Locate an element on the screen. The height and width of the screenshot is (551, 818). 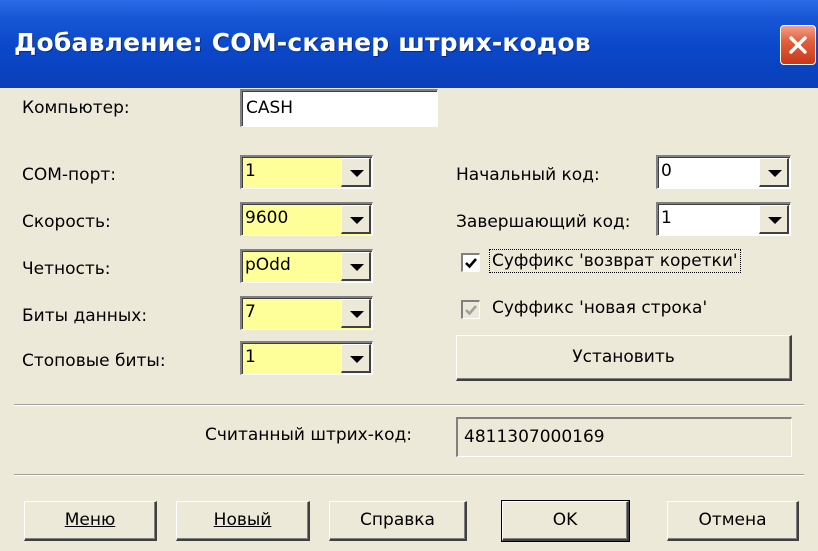
new-button: Новый is located at coordinates (243, 521).